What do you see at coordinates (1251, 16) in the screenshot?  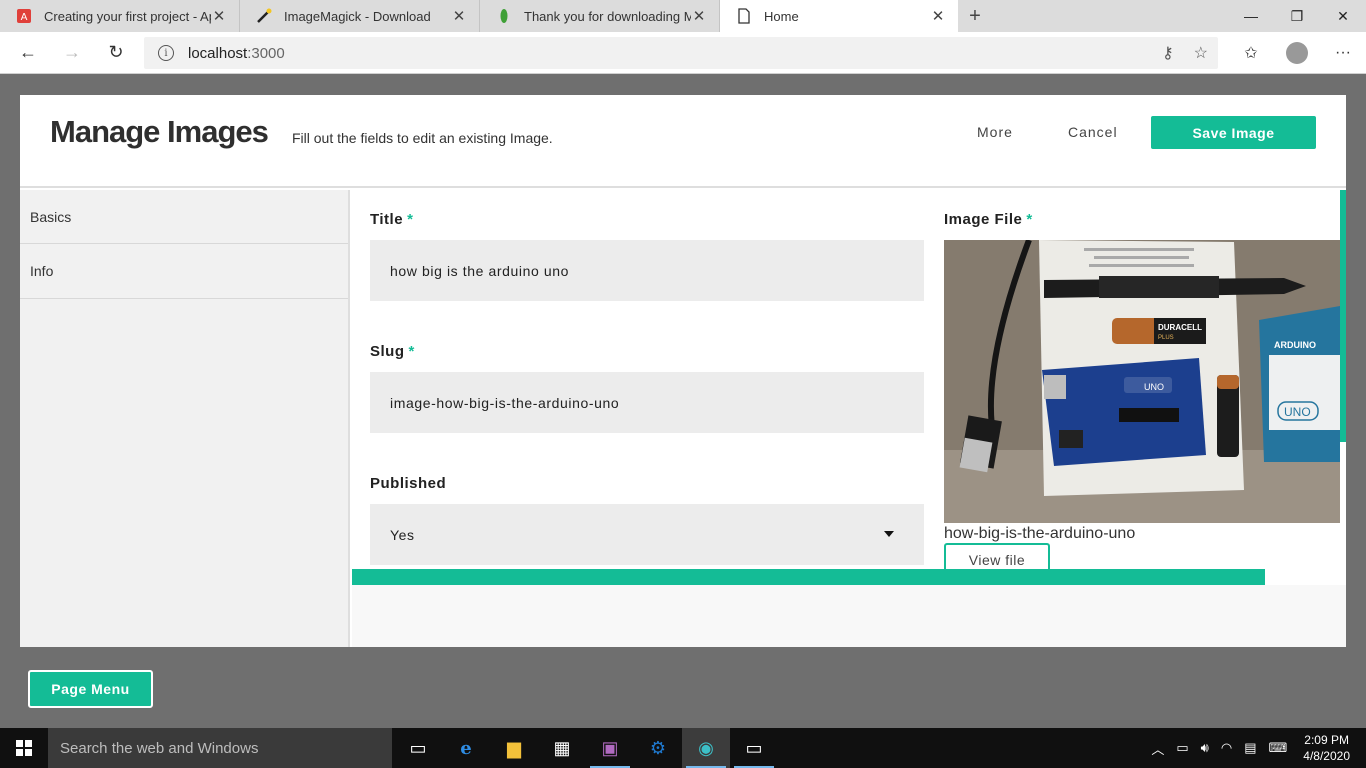 I see `minimize-icon: —` at bounding box center [1251, 16].